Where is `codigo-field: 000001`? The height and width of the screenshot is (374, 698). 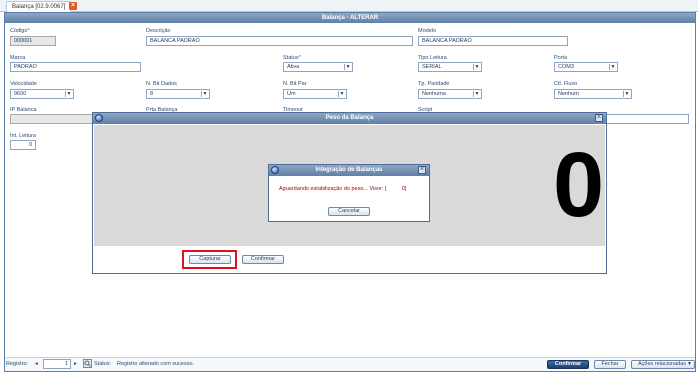 codigo-field: 000001 is located at coordinates (33, 41).